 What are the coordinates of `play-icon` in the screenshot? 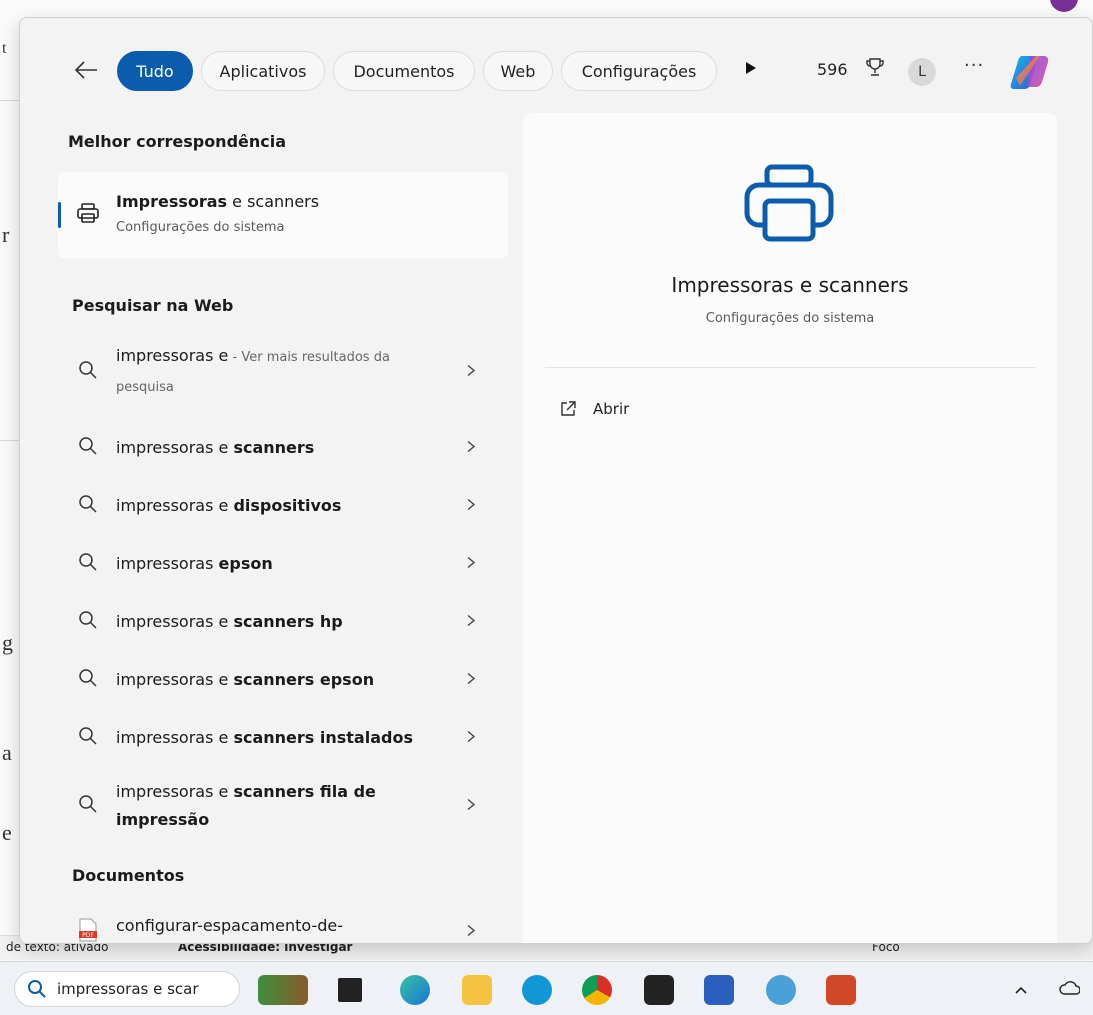 It's located at (751, 70).